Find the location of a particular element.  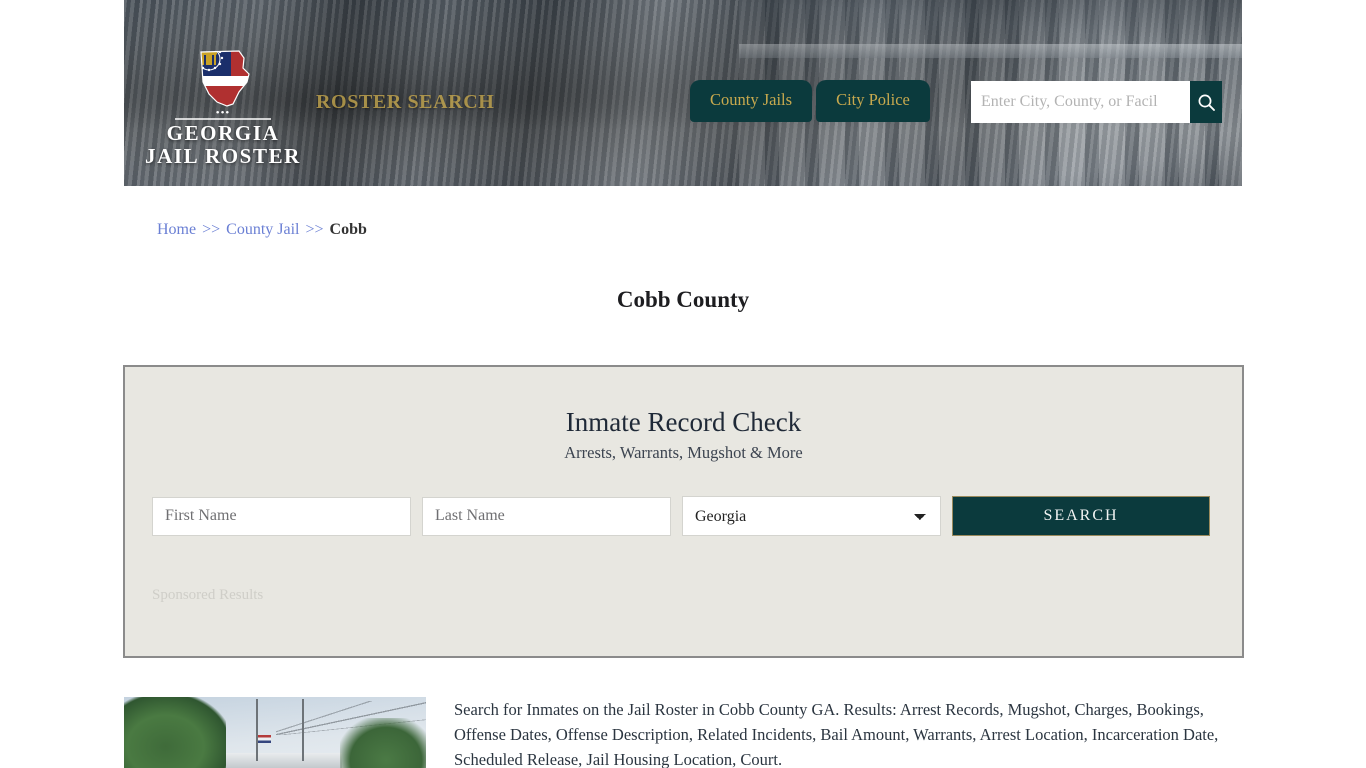

photo-flag is located at coordinates (264, 739).